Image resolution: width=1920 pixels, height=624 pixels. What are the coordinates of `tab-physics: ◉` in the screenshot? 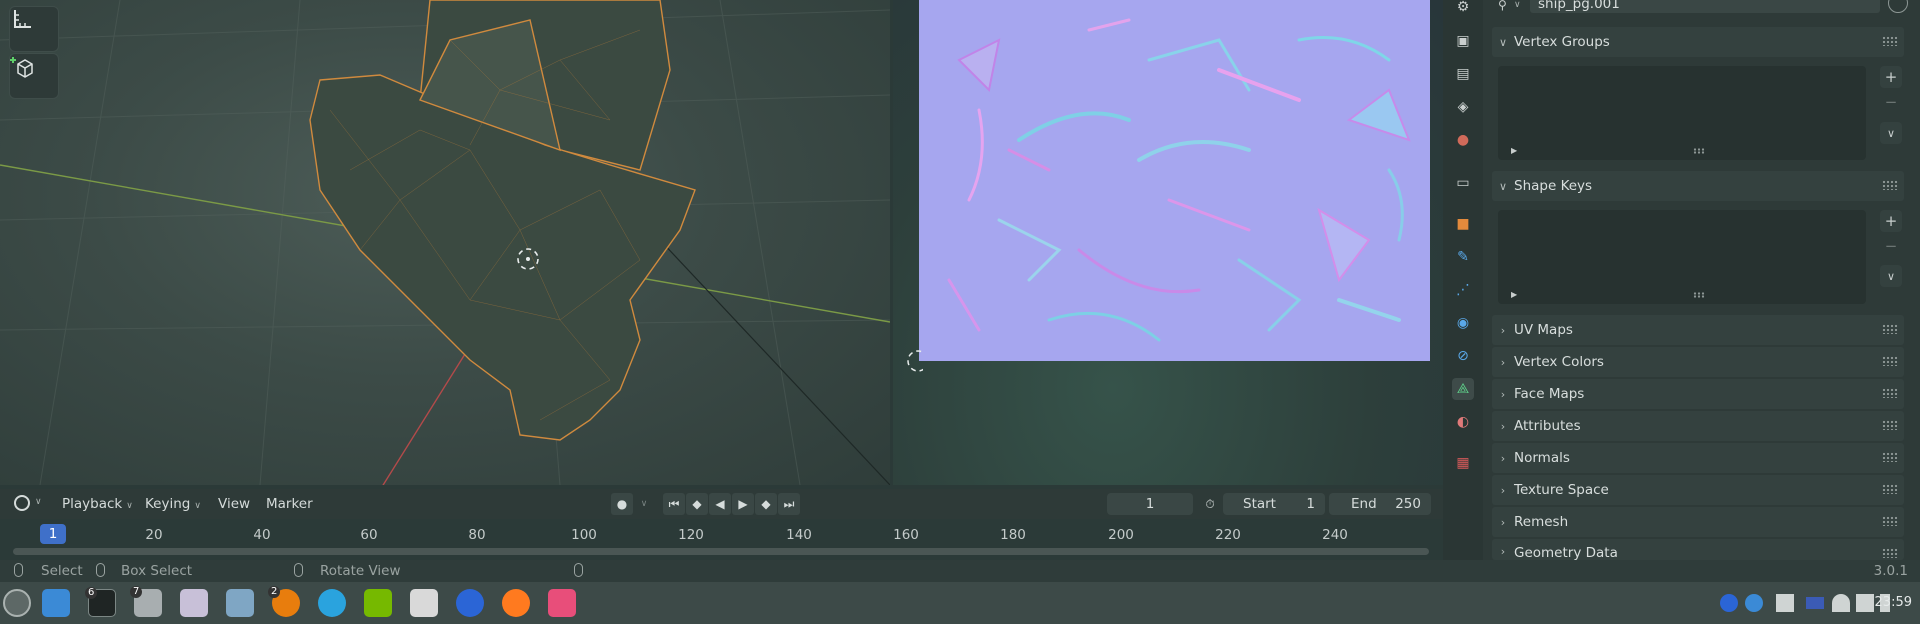 It's located at (1463, 323).